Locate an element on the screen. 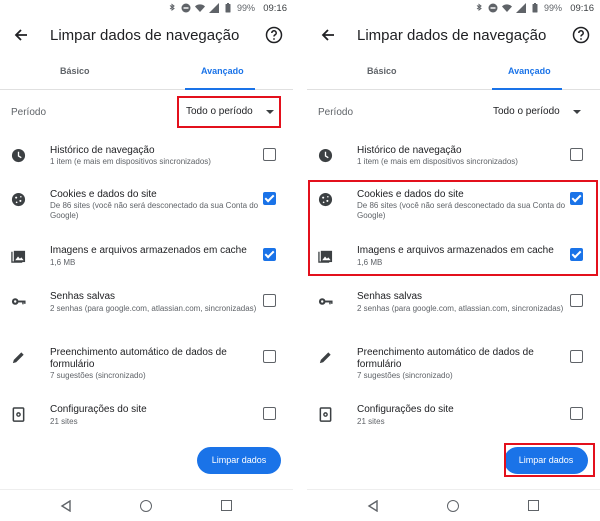 The width and height of the screenshot is (600, 521). option-title: Cookies e dados do site is located at coordinates (103, 194).